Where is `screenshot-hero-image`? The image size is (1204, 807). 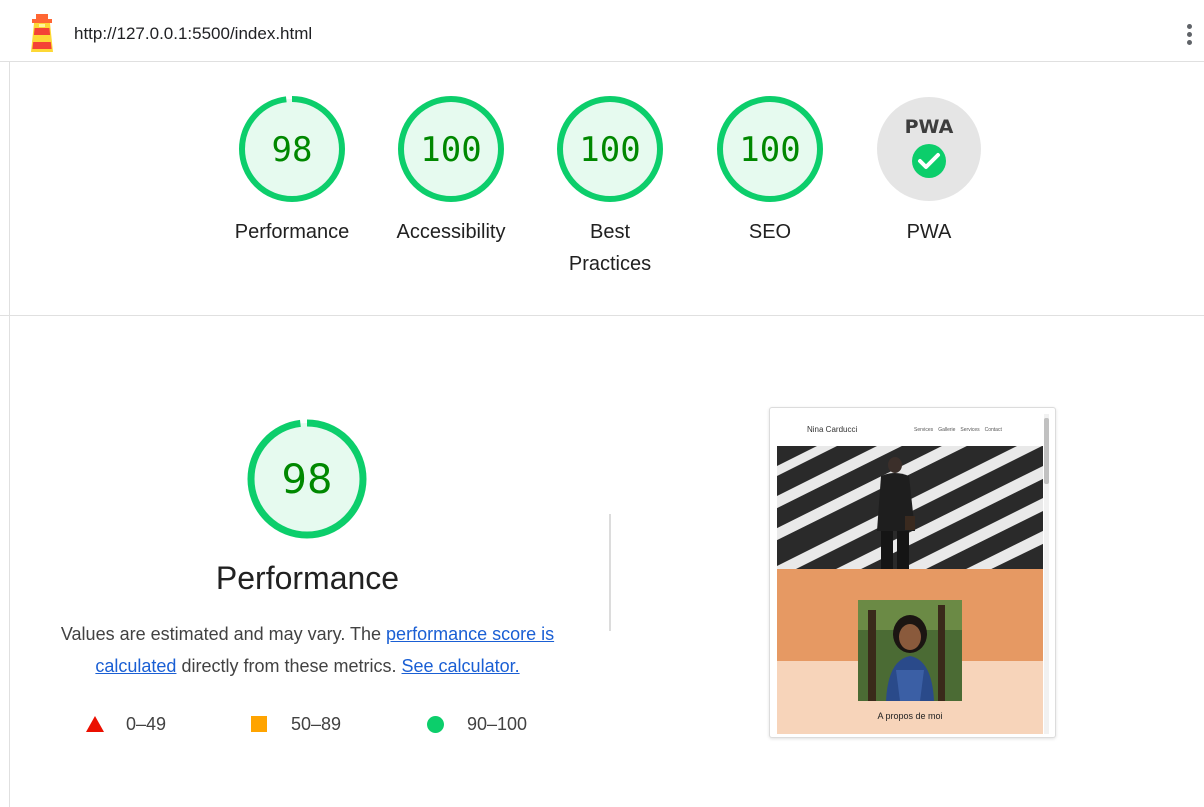
screenshot-hero-image is located at coordinates (910, 507).